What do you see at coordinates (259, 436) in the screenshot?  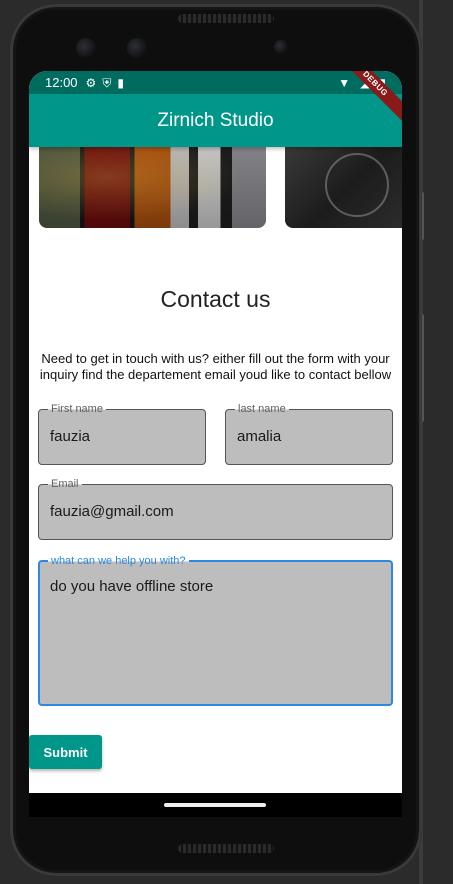 I see `last-name-value: amalia` at bounding box center [259, 436].